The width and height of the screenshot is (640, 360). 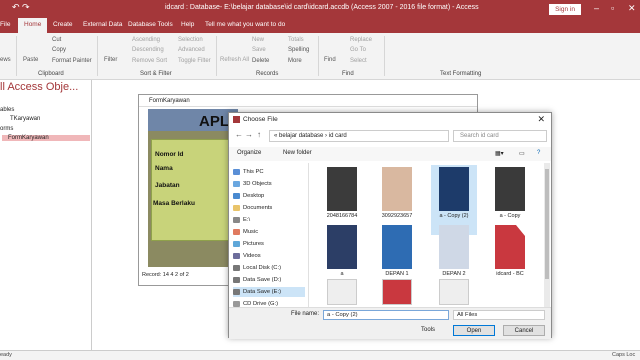 What do you see at coordinates (461, 74) in the screenshot?
I see `text-formatting-group-label: Text Formatting` at bounding box center [461, 74].